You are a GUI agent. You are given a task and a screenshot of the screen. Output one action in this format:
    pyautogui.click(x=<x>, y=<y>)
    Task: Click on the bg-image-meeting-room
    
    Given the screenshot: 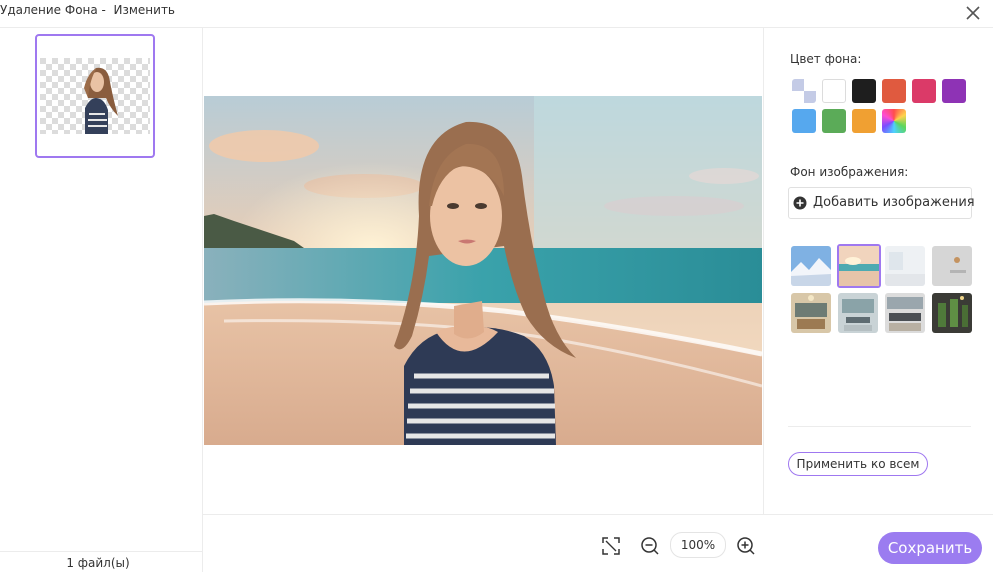 What is the action you would take?
    pyautogui.click(x=858, y=313)
    